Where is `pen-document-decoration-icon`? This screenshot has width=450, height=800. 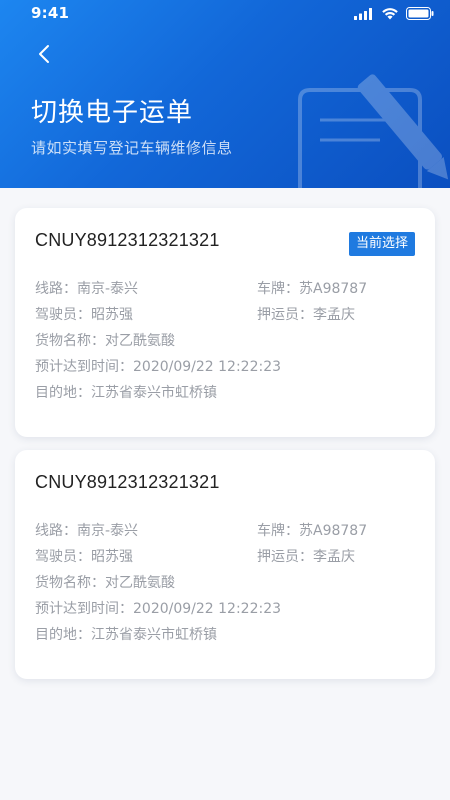 pen-document-decoration-icon is located at coordinates (373, 131).